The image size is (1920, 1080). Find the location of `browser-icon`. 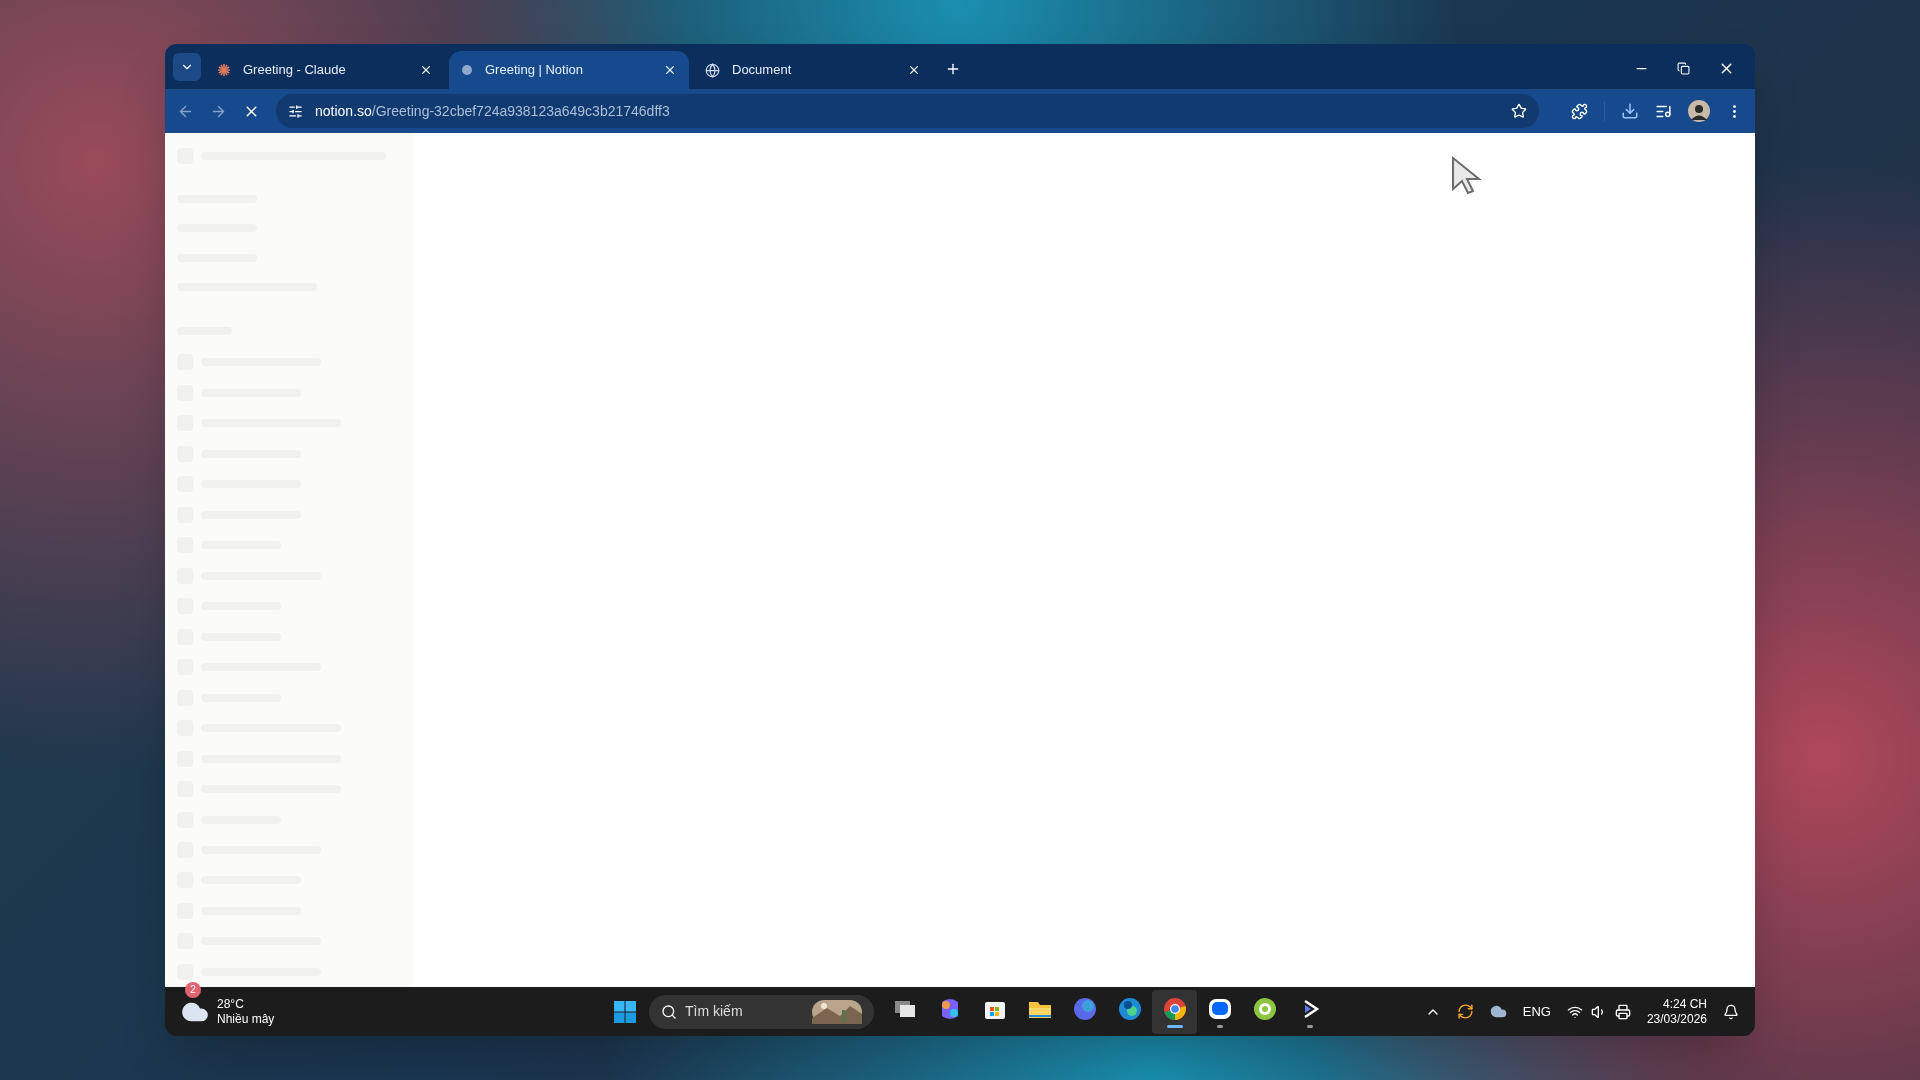

browser-icon is located at coordinates (1264, 1008).